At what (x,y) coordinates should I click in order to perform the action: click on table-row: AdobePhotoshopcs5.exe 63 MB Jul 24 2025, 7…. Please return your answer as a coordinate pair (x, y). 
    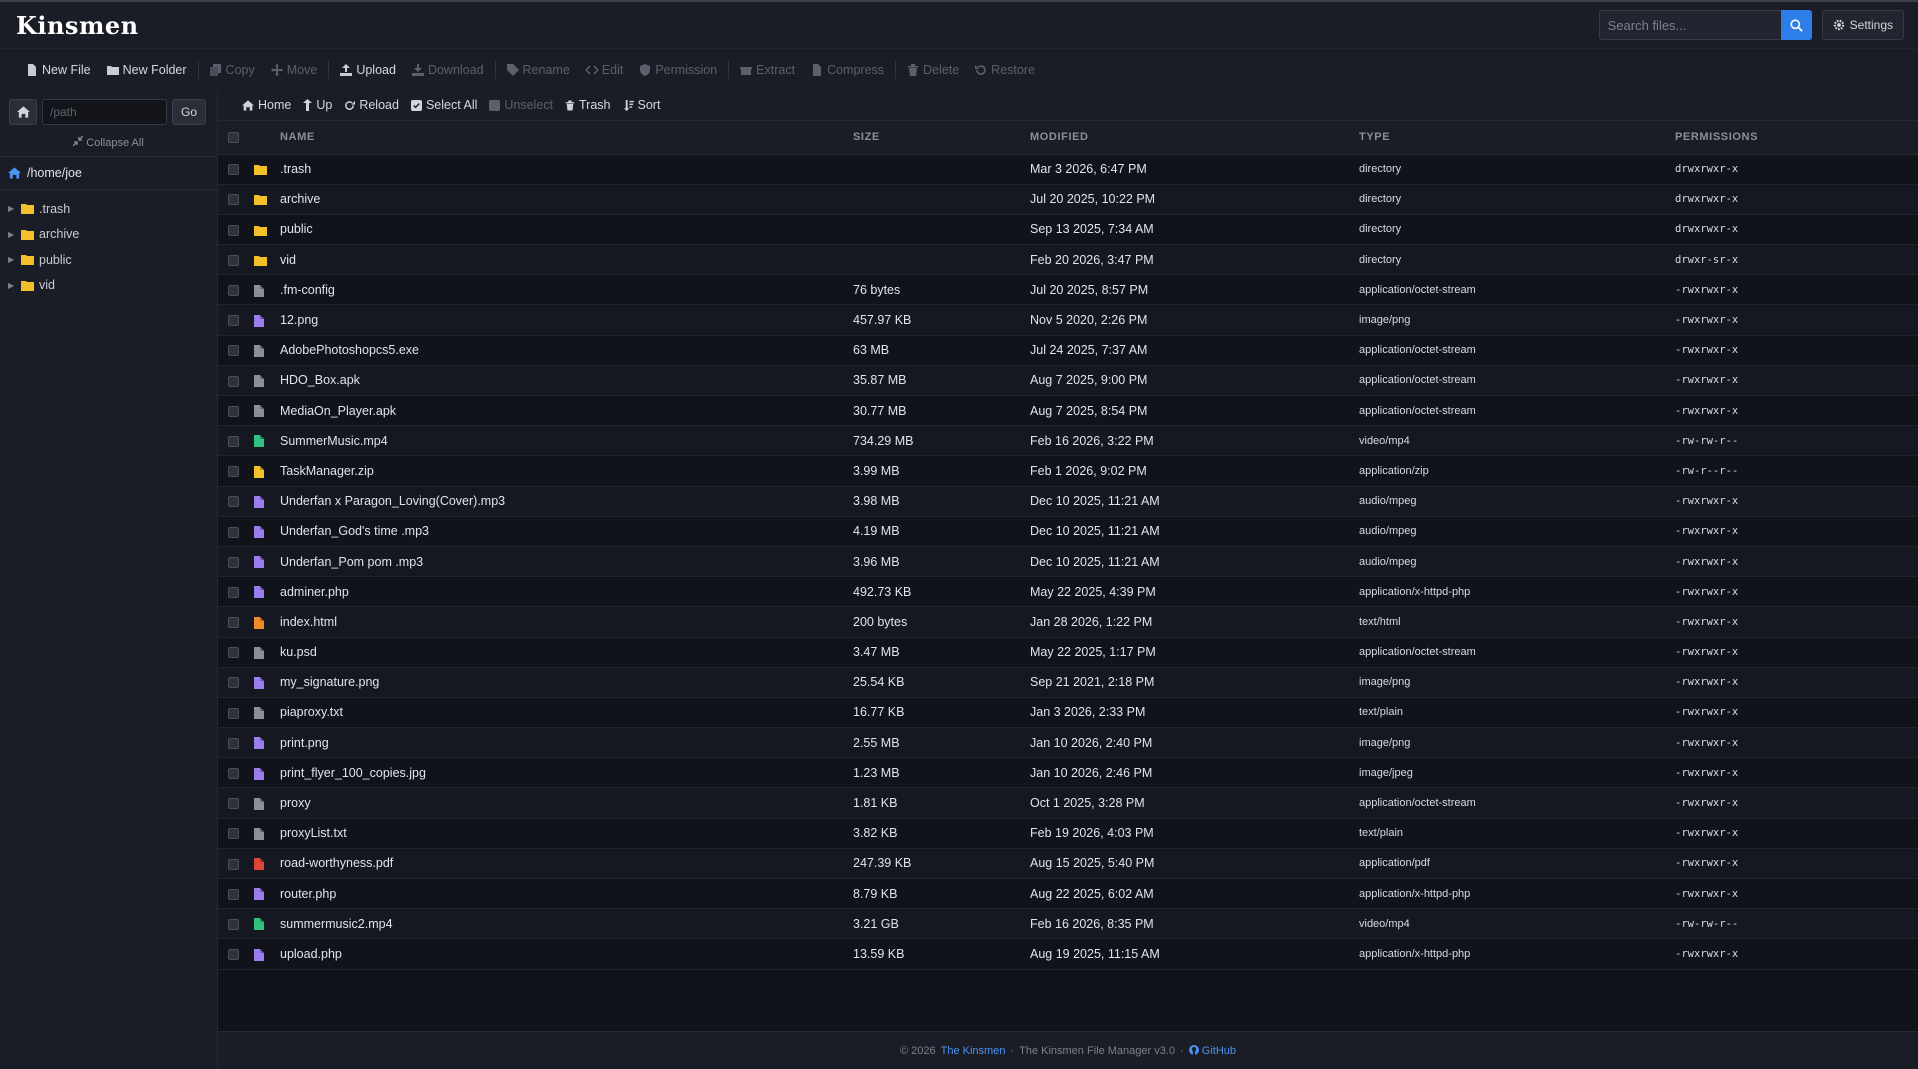
    Looking at the image, I should click on (1068, 350).